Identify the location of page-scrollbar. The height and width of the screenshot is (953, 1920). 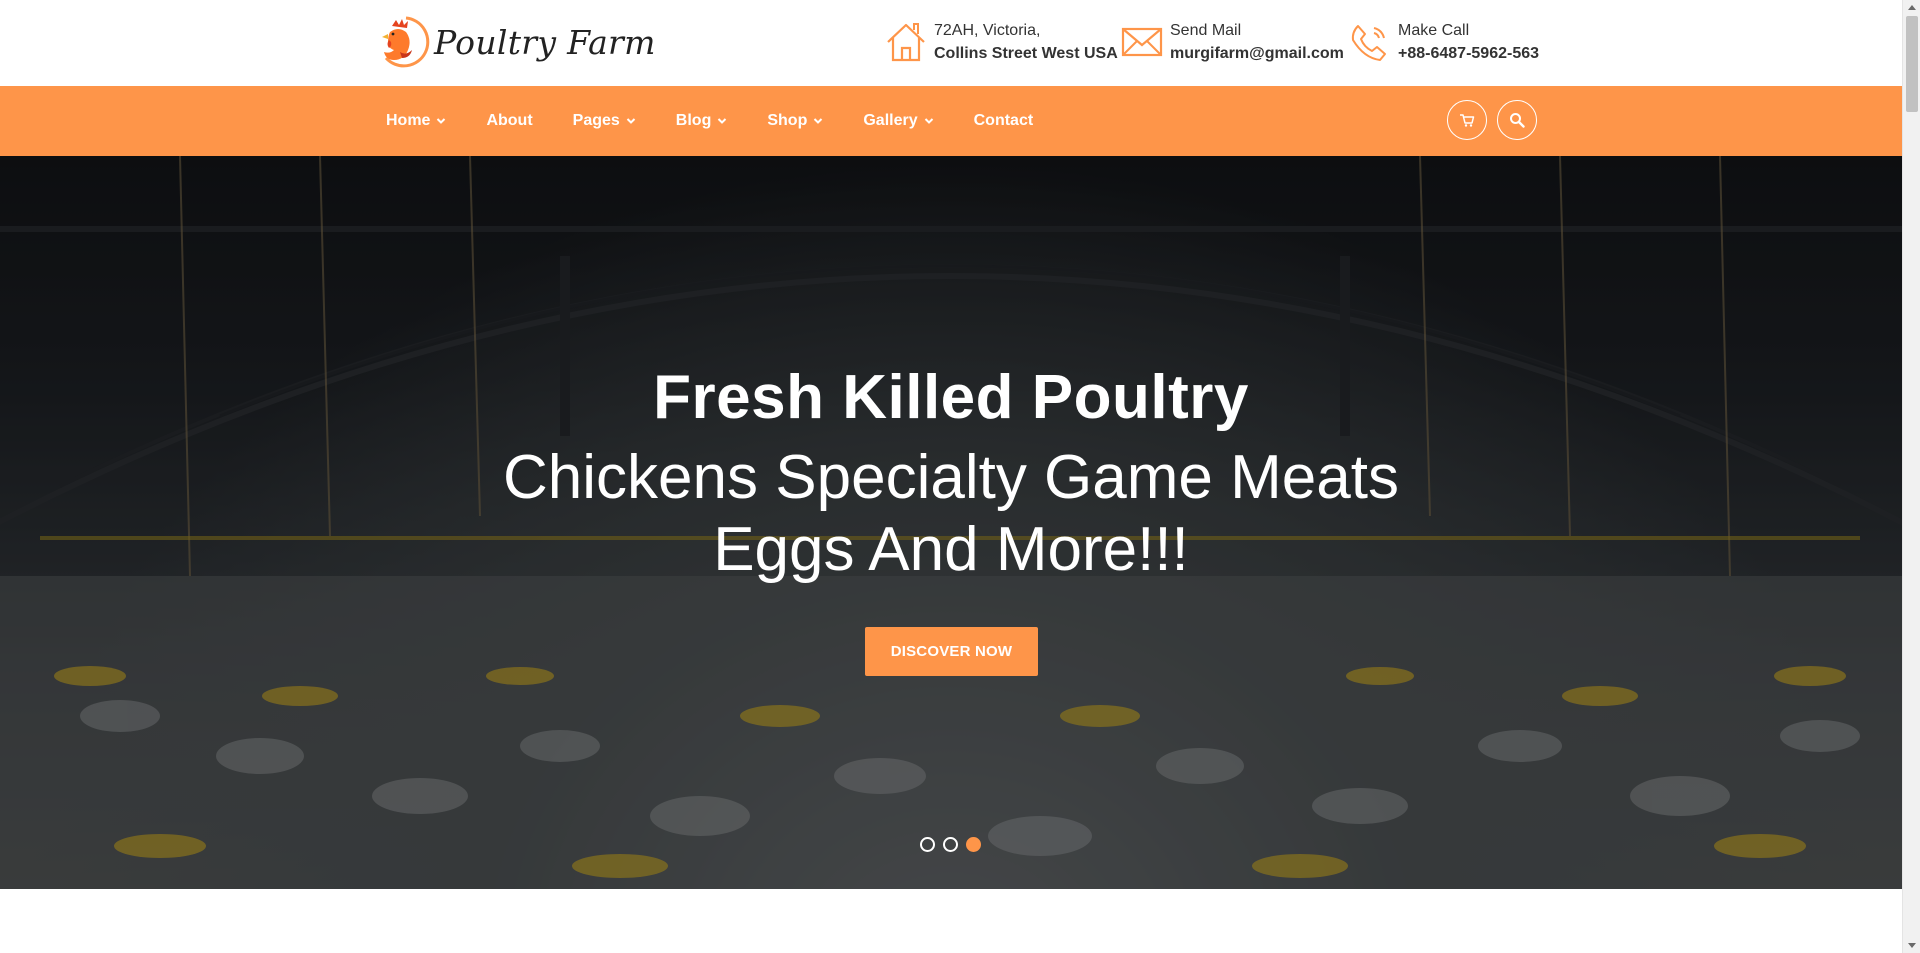
(1911, 476).